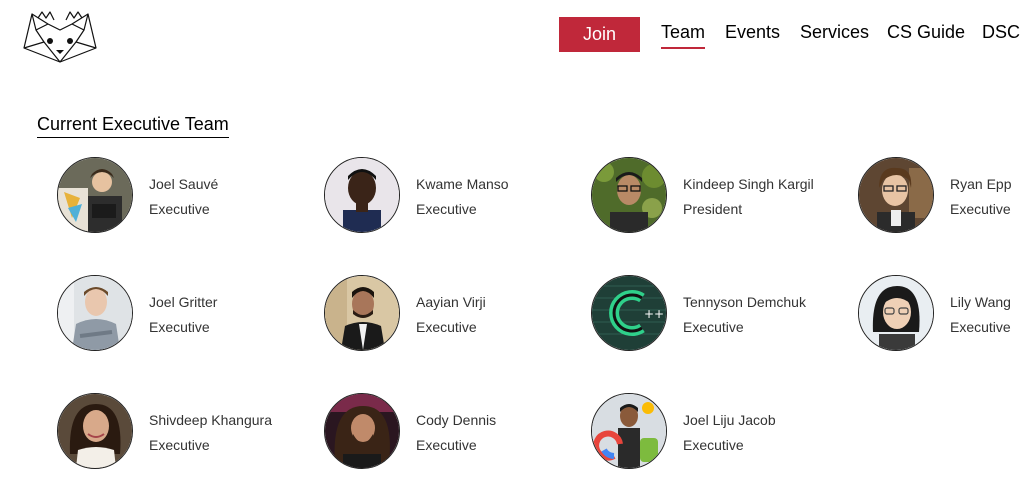 Image resolution: width=1036 pixels, height=488 pixels. What do you see at coordinates (210, 420) in the screenshot?
I see `member-name: Shivdeep Khangura` at bounding box center [210, 420].